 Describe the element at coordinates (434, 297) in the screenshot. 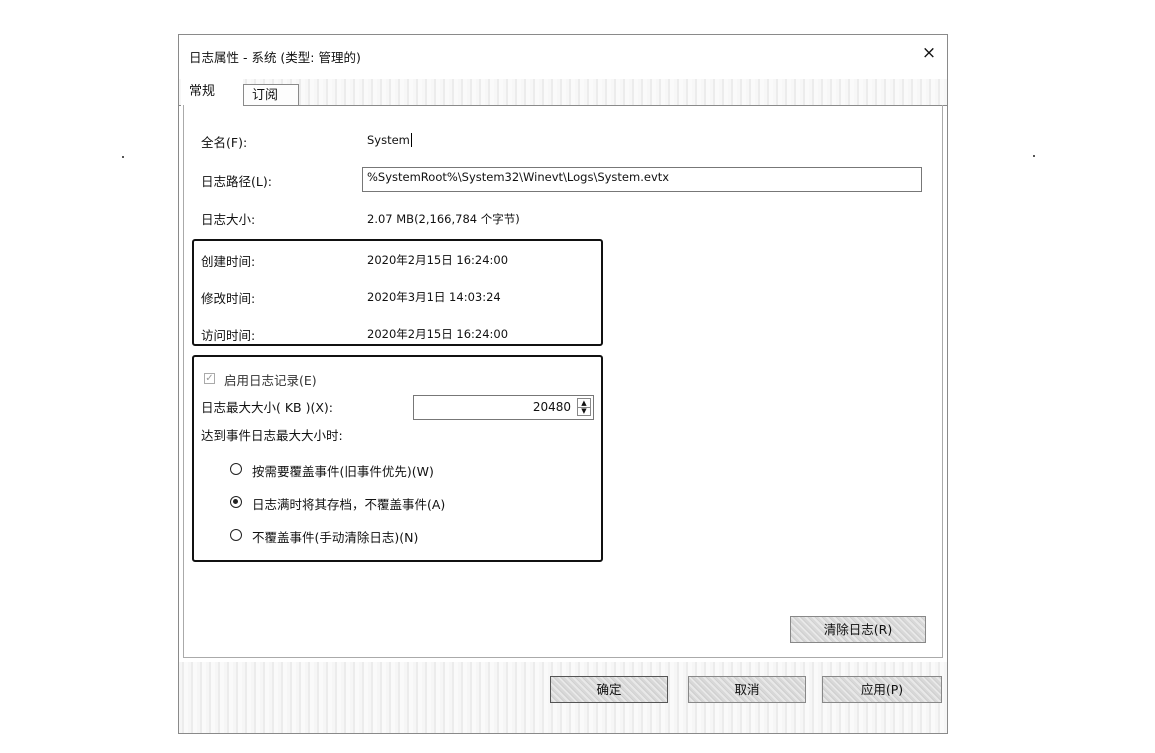

I see `modified-value: 2020年3月1日 14:03:24` at that location.